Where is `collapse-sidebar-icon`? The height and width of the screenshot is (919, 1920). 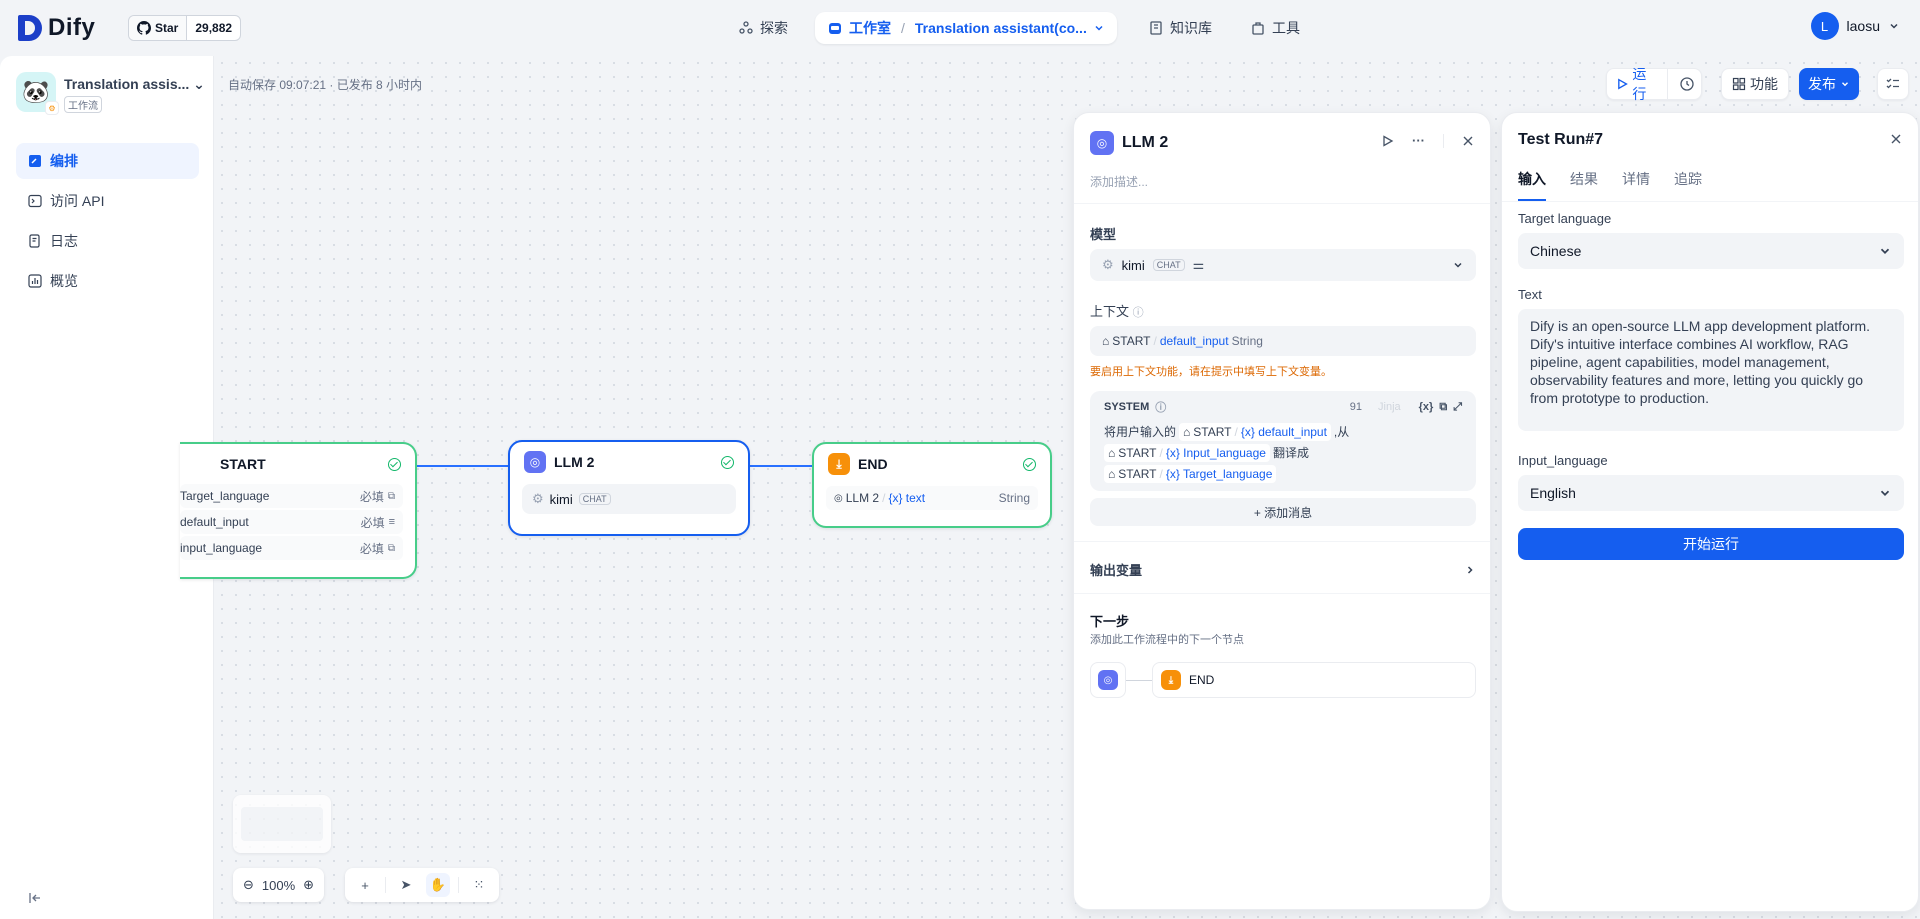 collapse-sidebar-icon is located at coordinates (35, 898).